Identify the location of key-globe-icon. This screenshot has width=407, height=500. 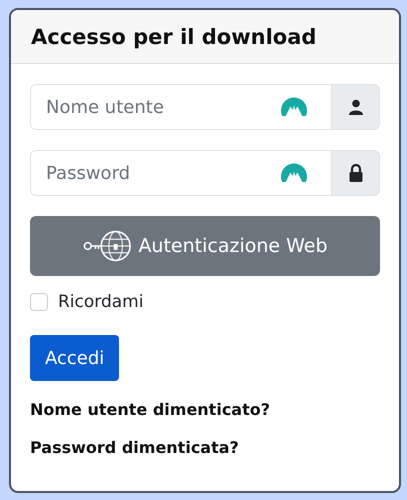
(107, 246).